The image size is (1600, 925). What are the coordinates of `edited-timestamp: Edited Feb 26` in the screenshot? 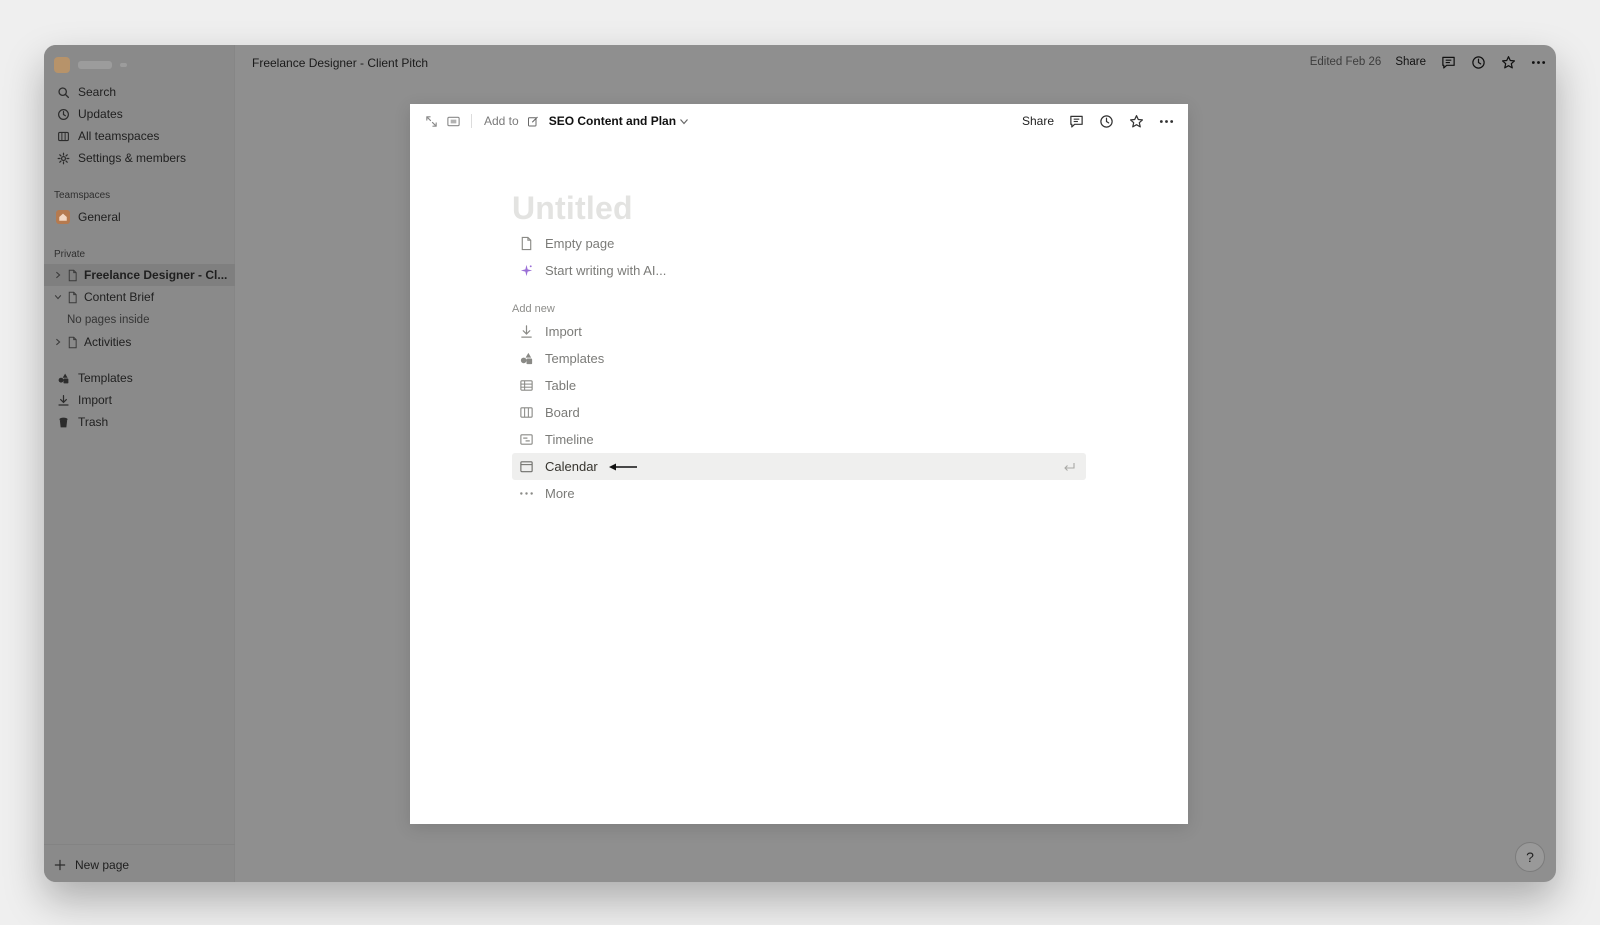 It's located at (1345, 62).